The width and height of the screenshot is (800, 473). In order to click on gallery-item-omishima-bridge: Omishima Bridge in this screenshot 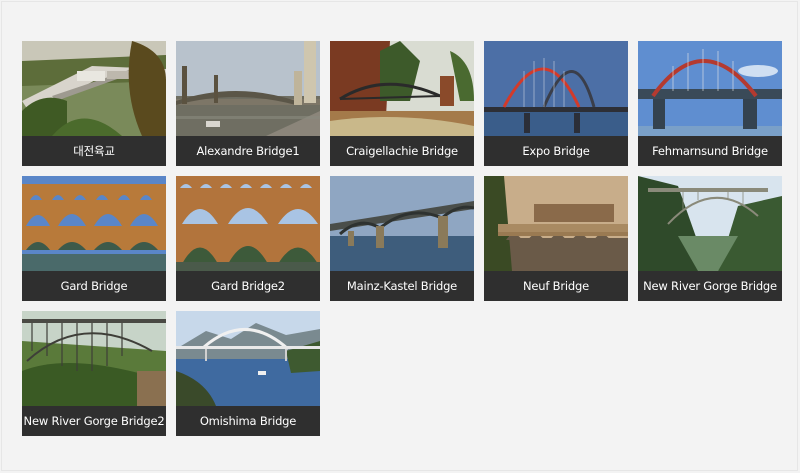, I will do `click(248, 373)`.